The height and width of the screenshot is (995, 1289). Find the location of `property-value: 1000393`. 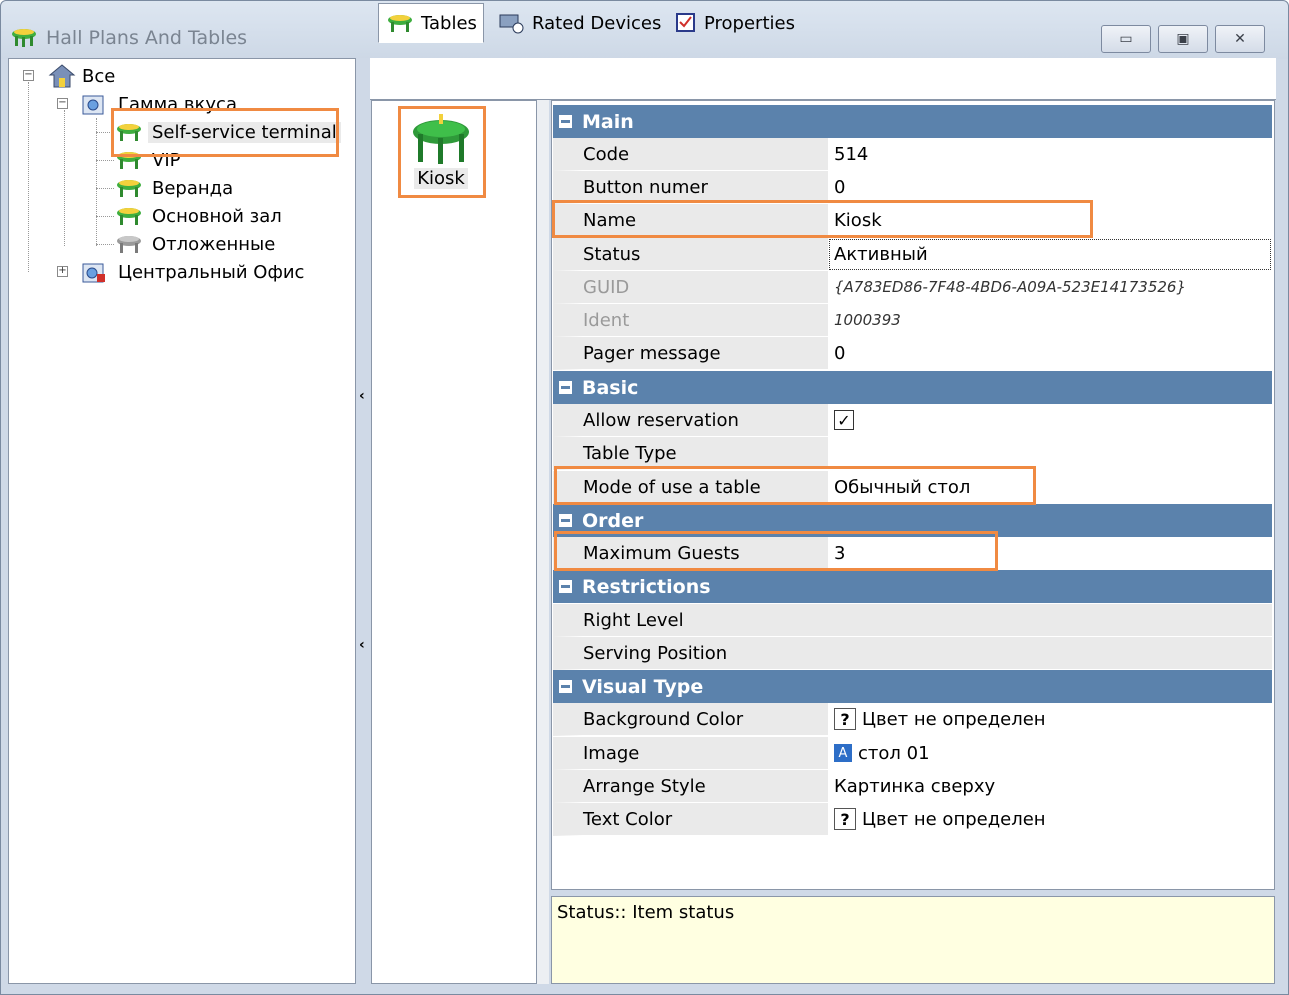

property-value: 1000393 is located at coordinates (1050, 320).